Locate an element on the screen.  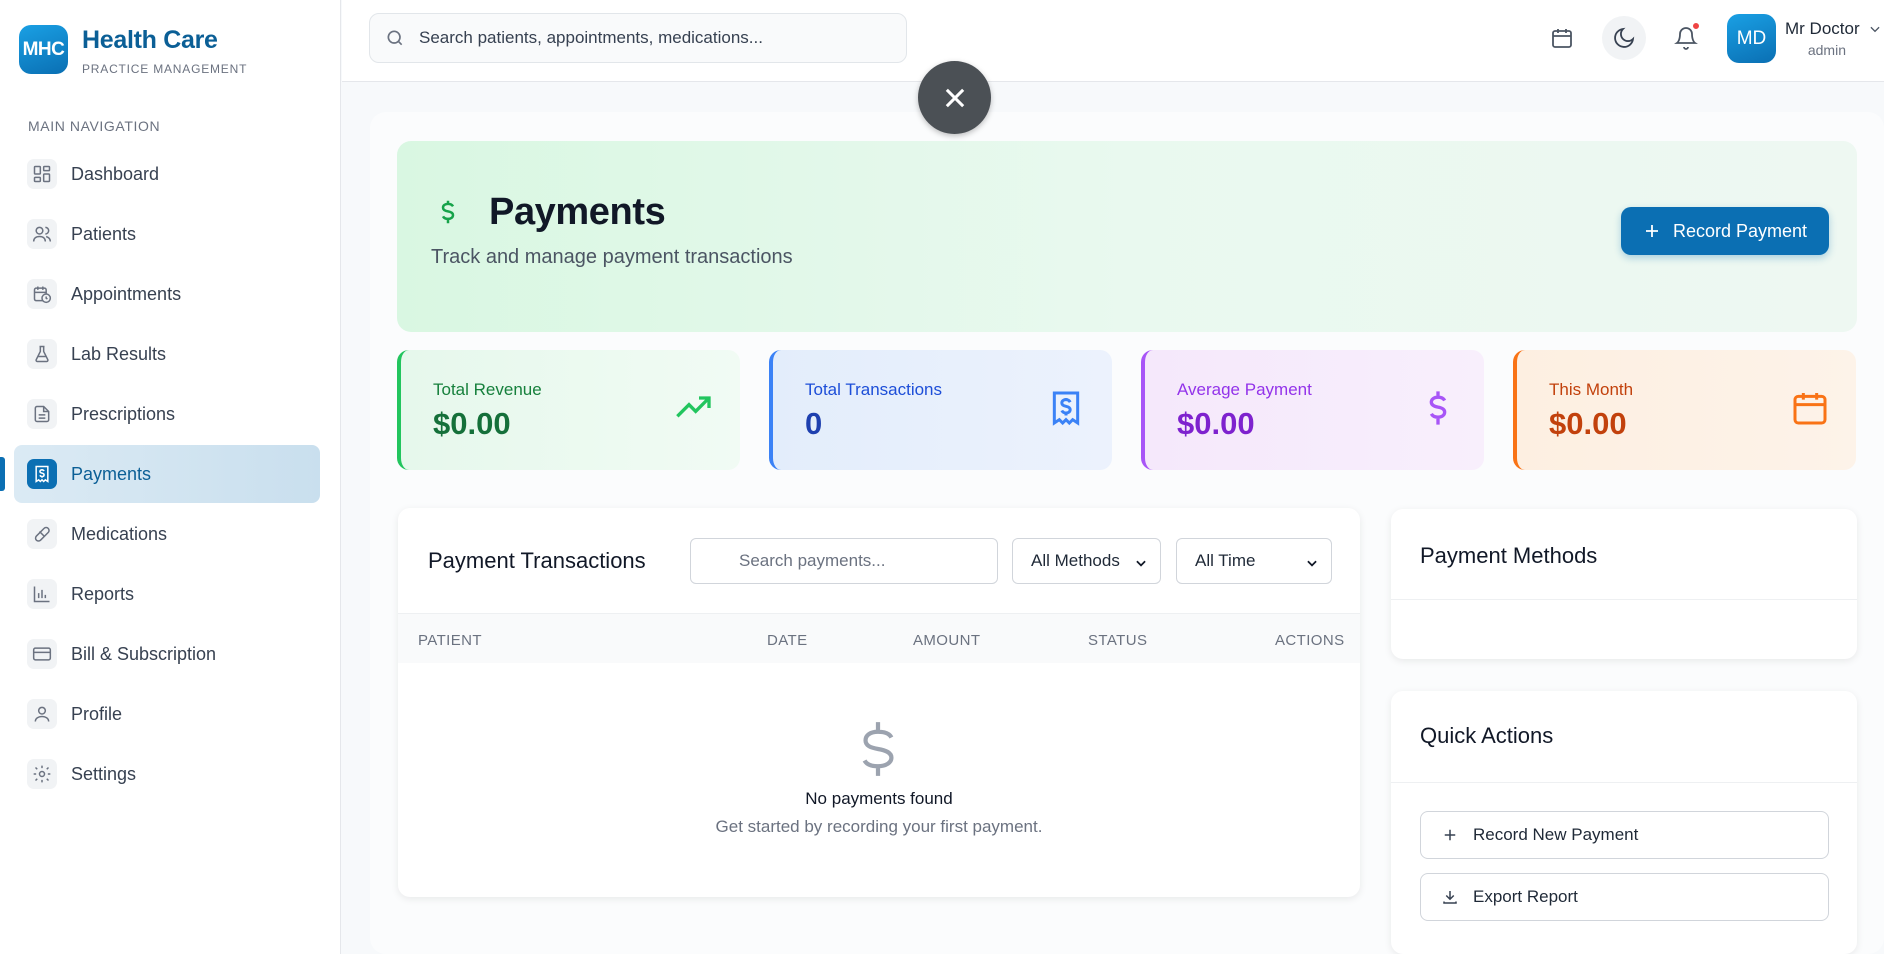
record-payment-button: Record Payment is located at coordinates (1725, 231).